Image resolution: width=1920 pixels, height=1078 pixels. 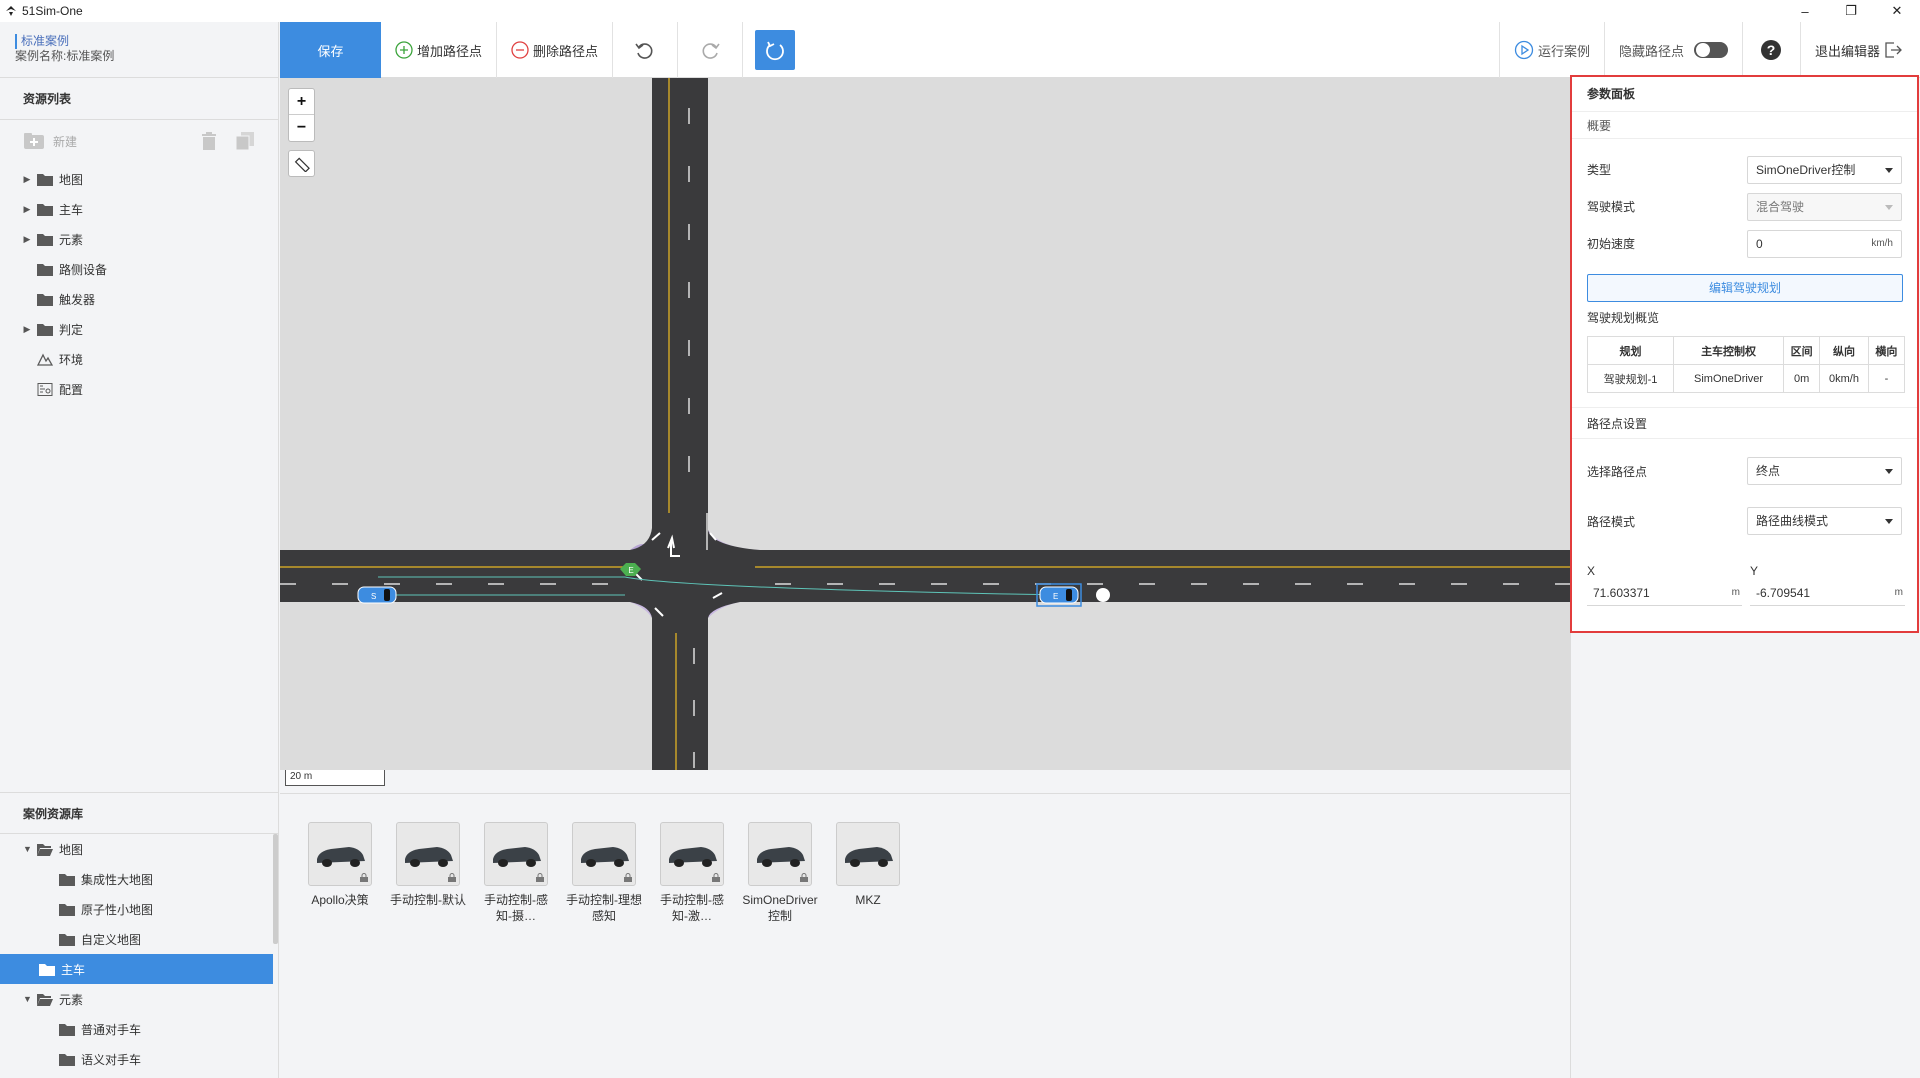 I want to click on lib-item-normal-npc: 普通对手车, so click(x=136, y=1029).